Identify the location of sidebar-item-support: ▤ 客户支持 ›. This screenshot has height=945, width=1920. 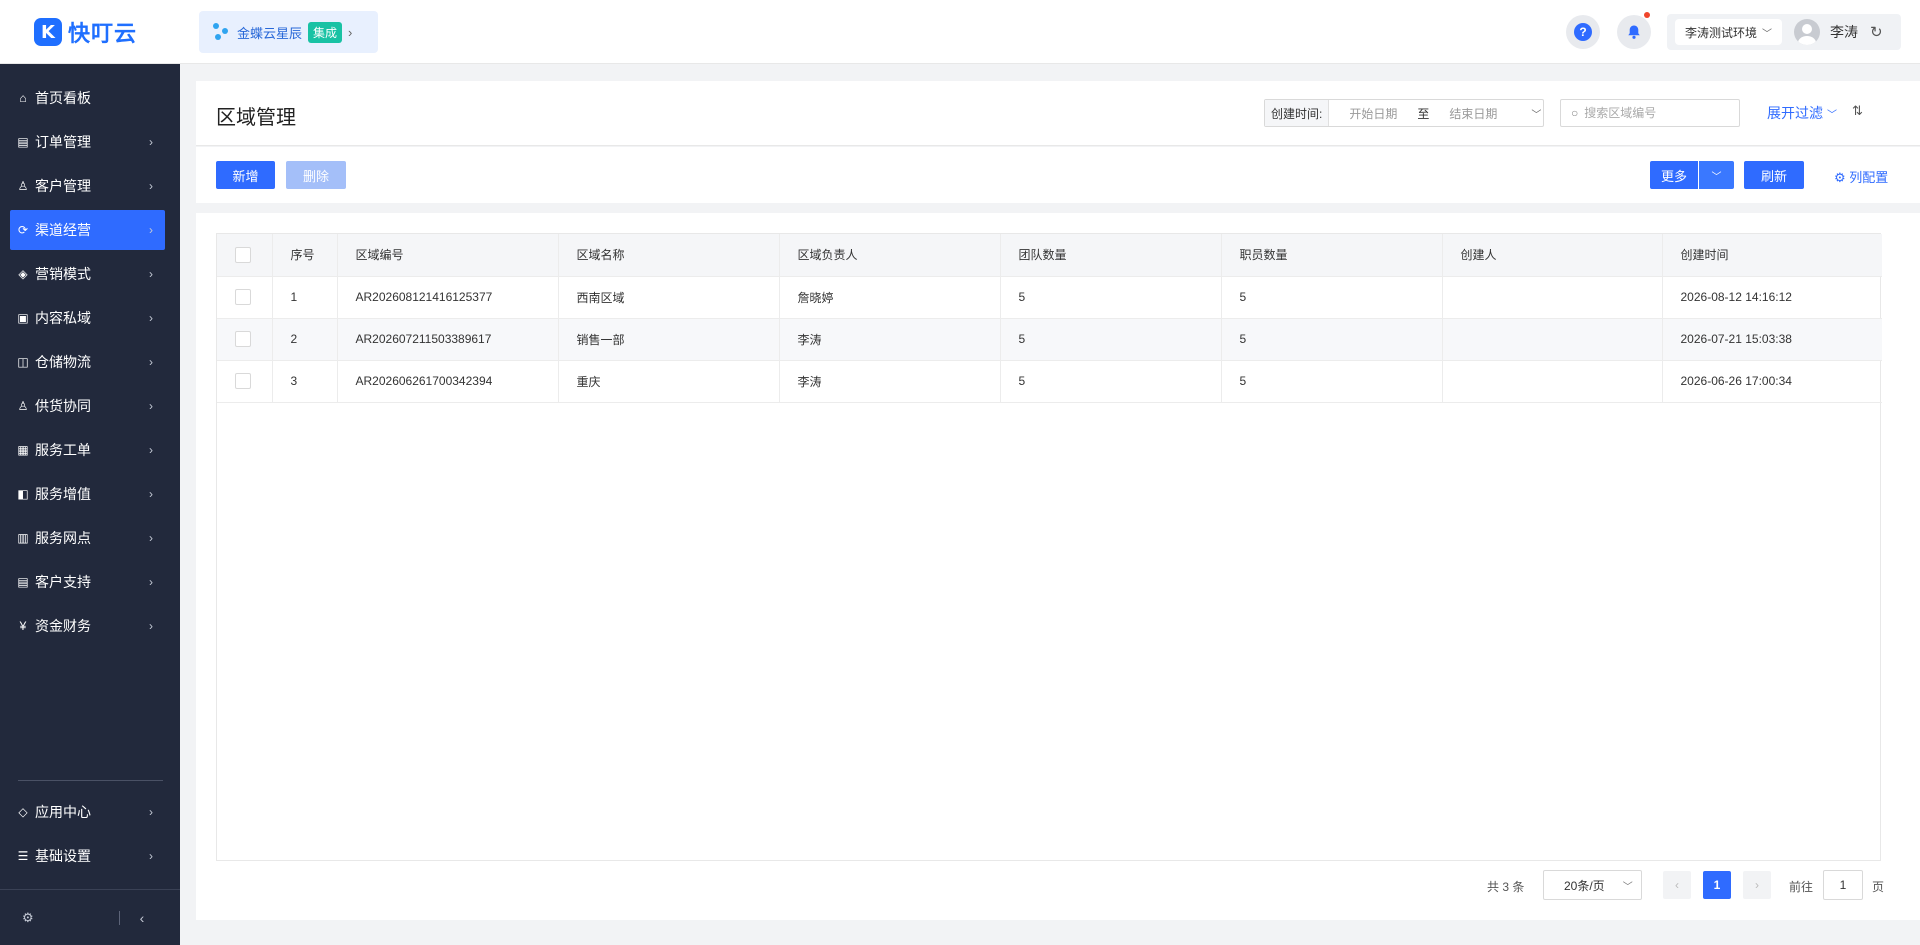
(87, 582).